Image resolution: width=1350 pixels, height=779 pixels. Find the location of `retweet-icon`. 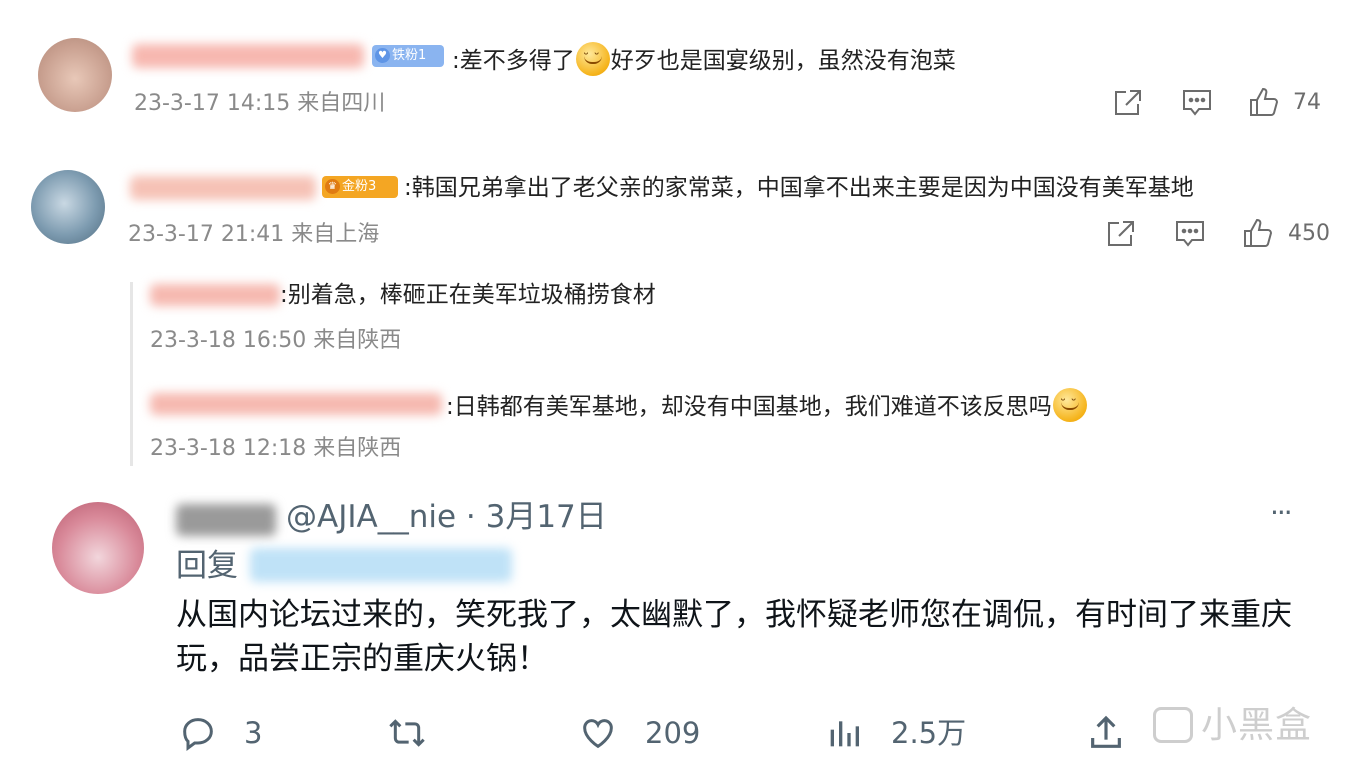

retweet-icon is located at coordinates (407, 735).